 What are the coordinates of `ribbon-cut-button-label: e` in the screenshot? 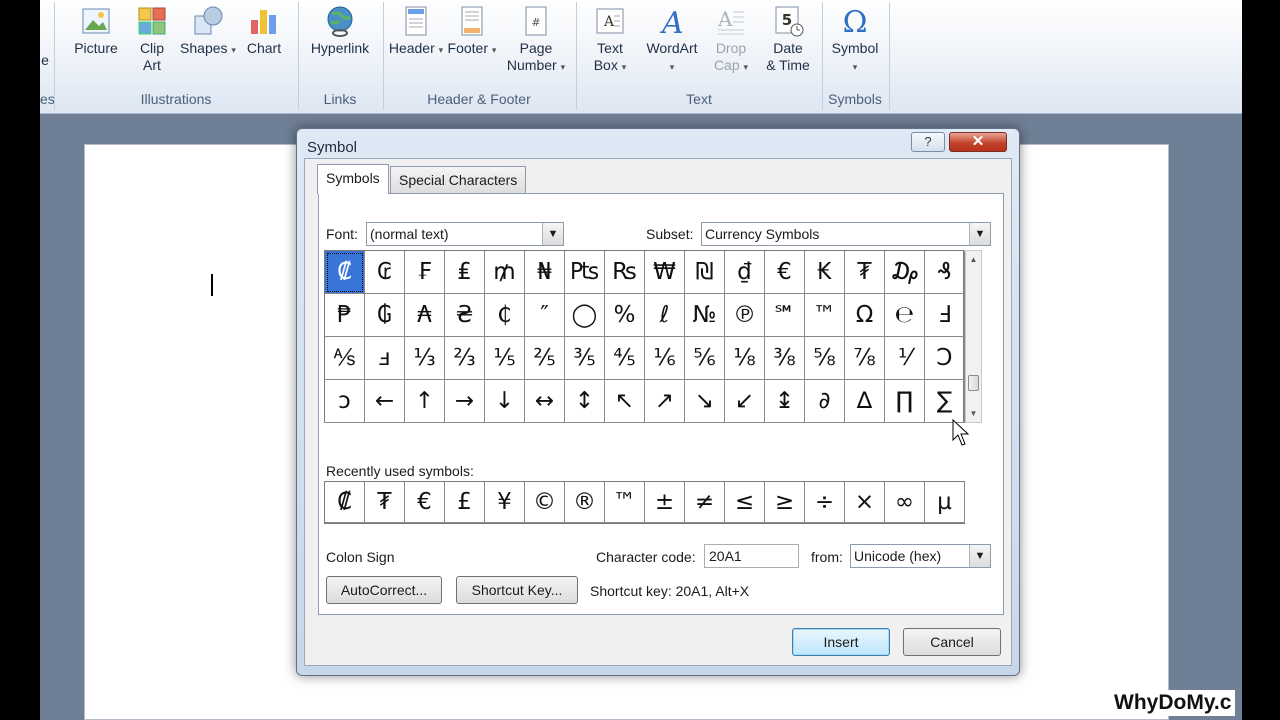 It's located at (45, 60).